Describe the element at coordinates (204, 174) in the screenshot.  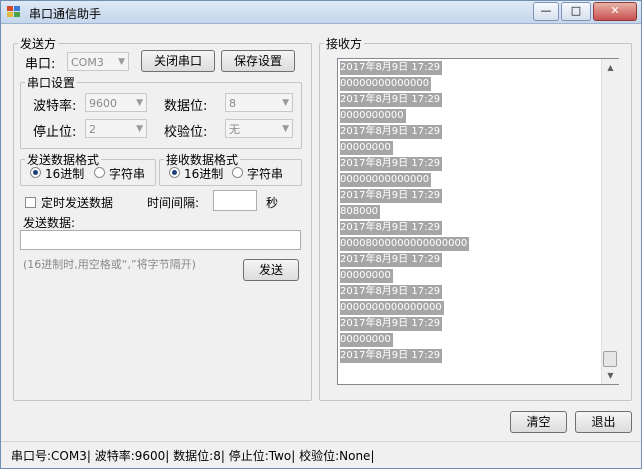
I see `recv-hex-label: 16进制` at that location.